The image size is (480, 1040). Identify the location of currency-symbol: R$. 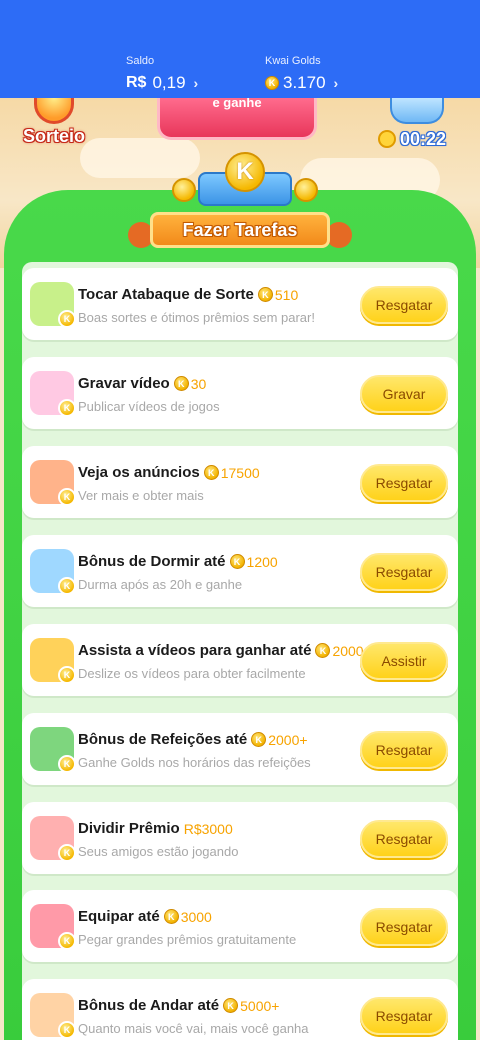
(136, 82).